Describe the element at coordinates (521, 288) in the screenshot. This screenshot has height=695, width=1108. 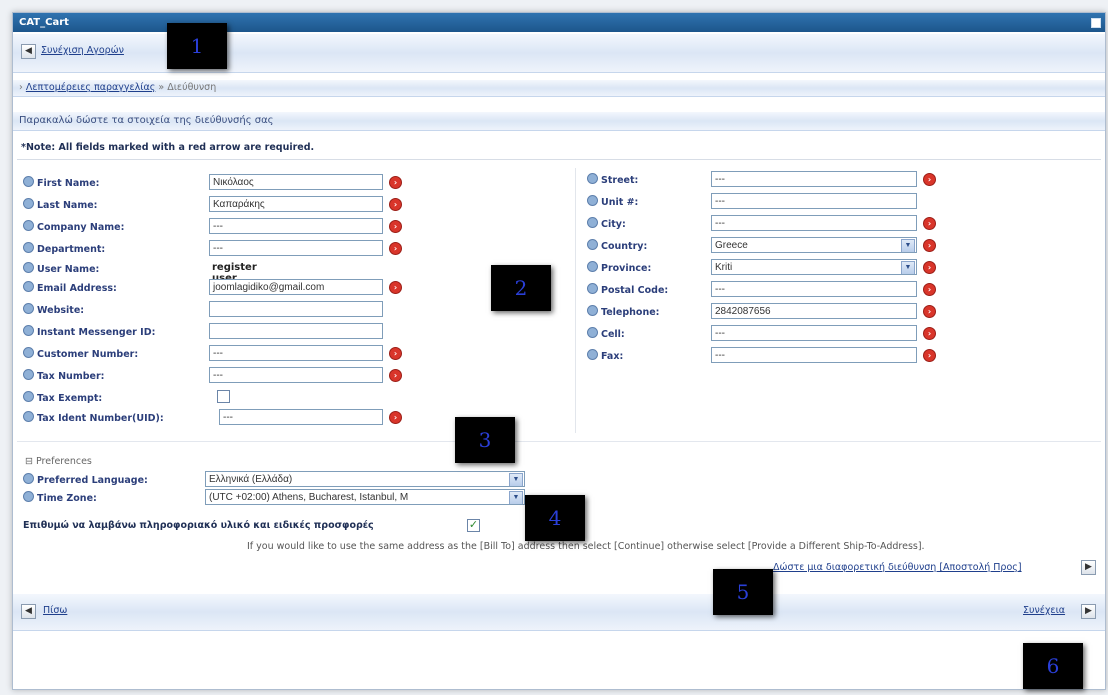
I see `marker-2: 2` at that location.